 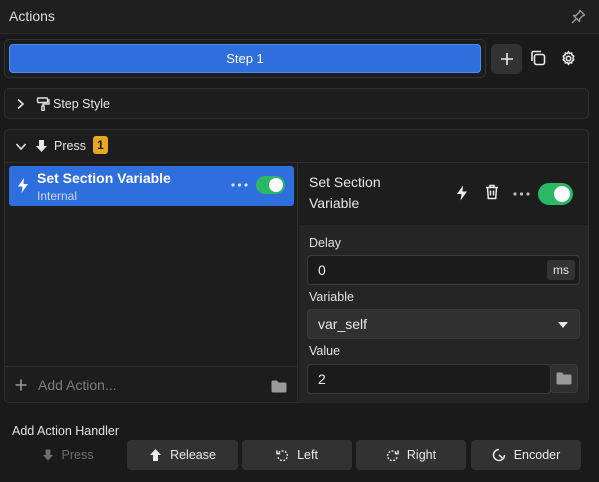 I want to click on add-action-handler-label: Add Action Handler, so click(x=66, y=431).